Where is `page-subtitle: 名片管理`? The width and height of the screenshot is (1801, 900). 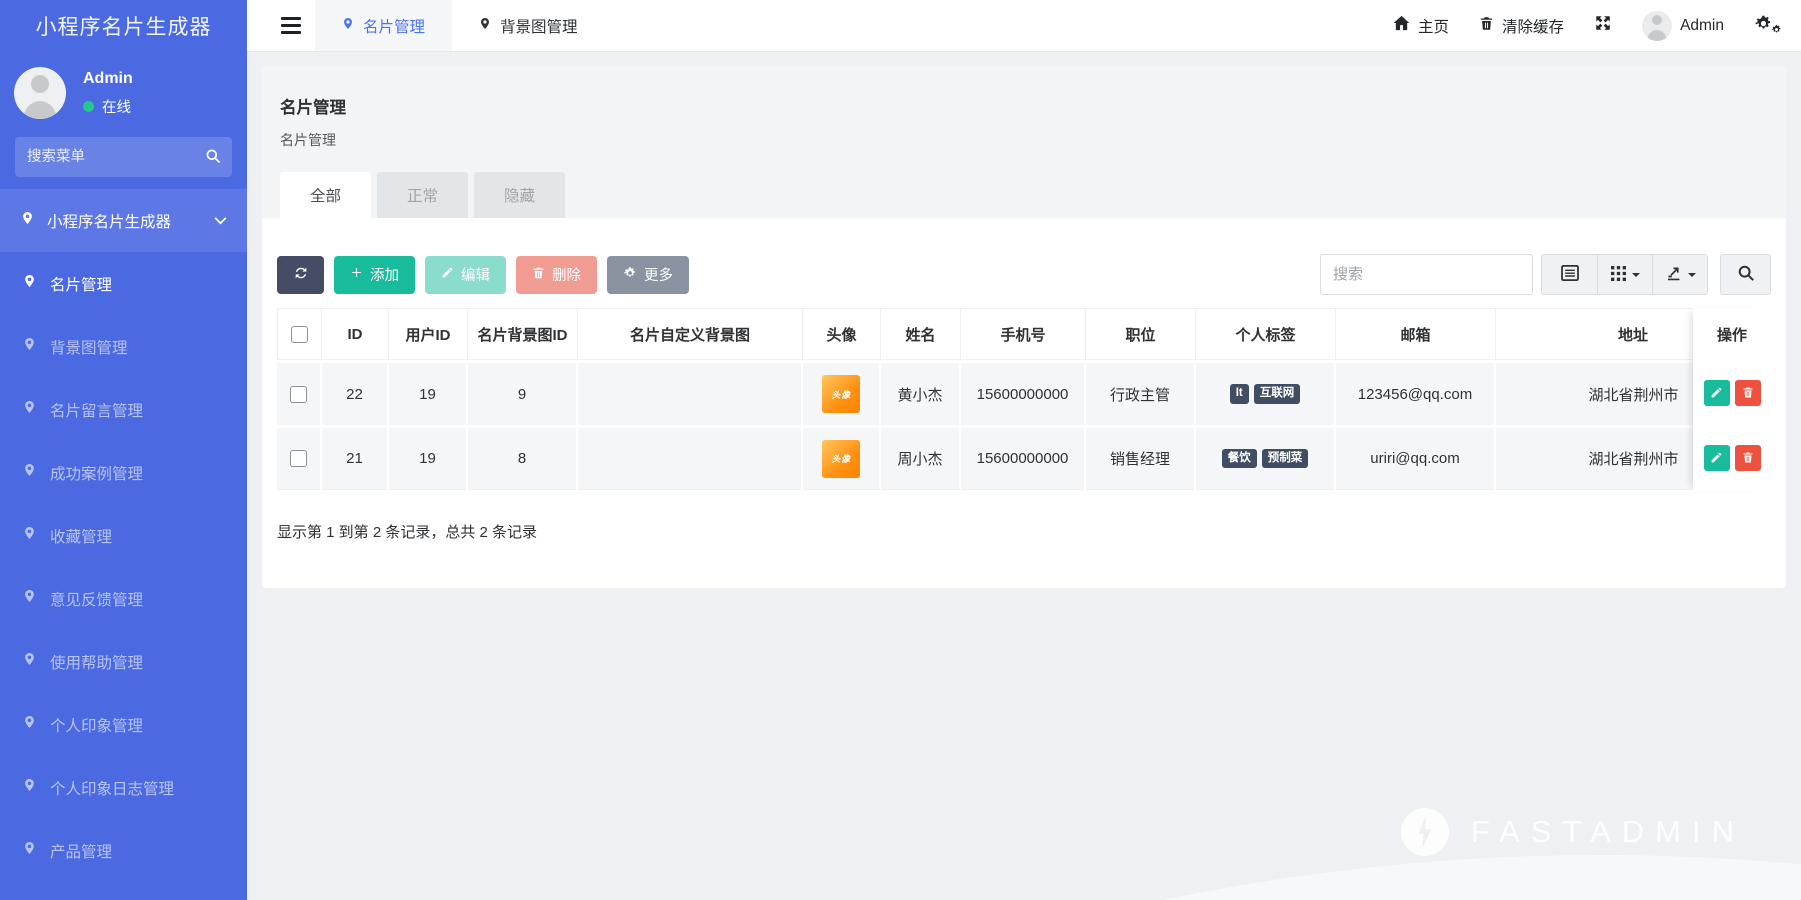
page-subtitle: 名片管理 is located at coordinates (308, 140).